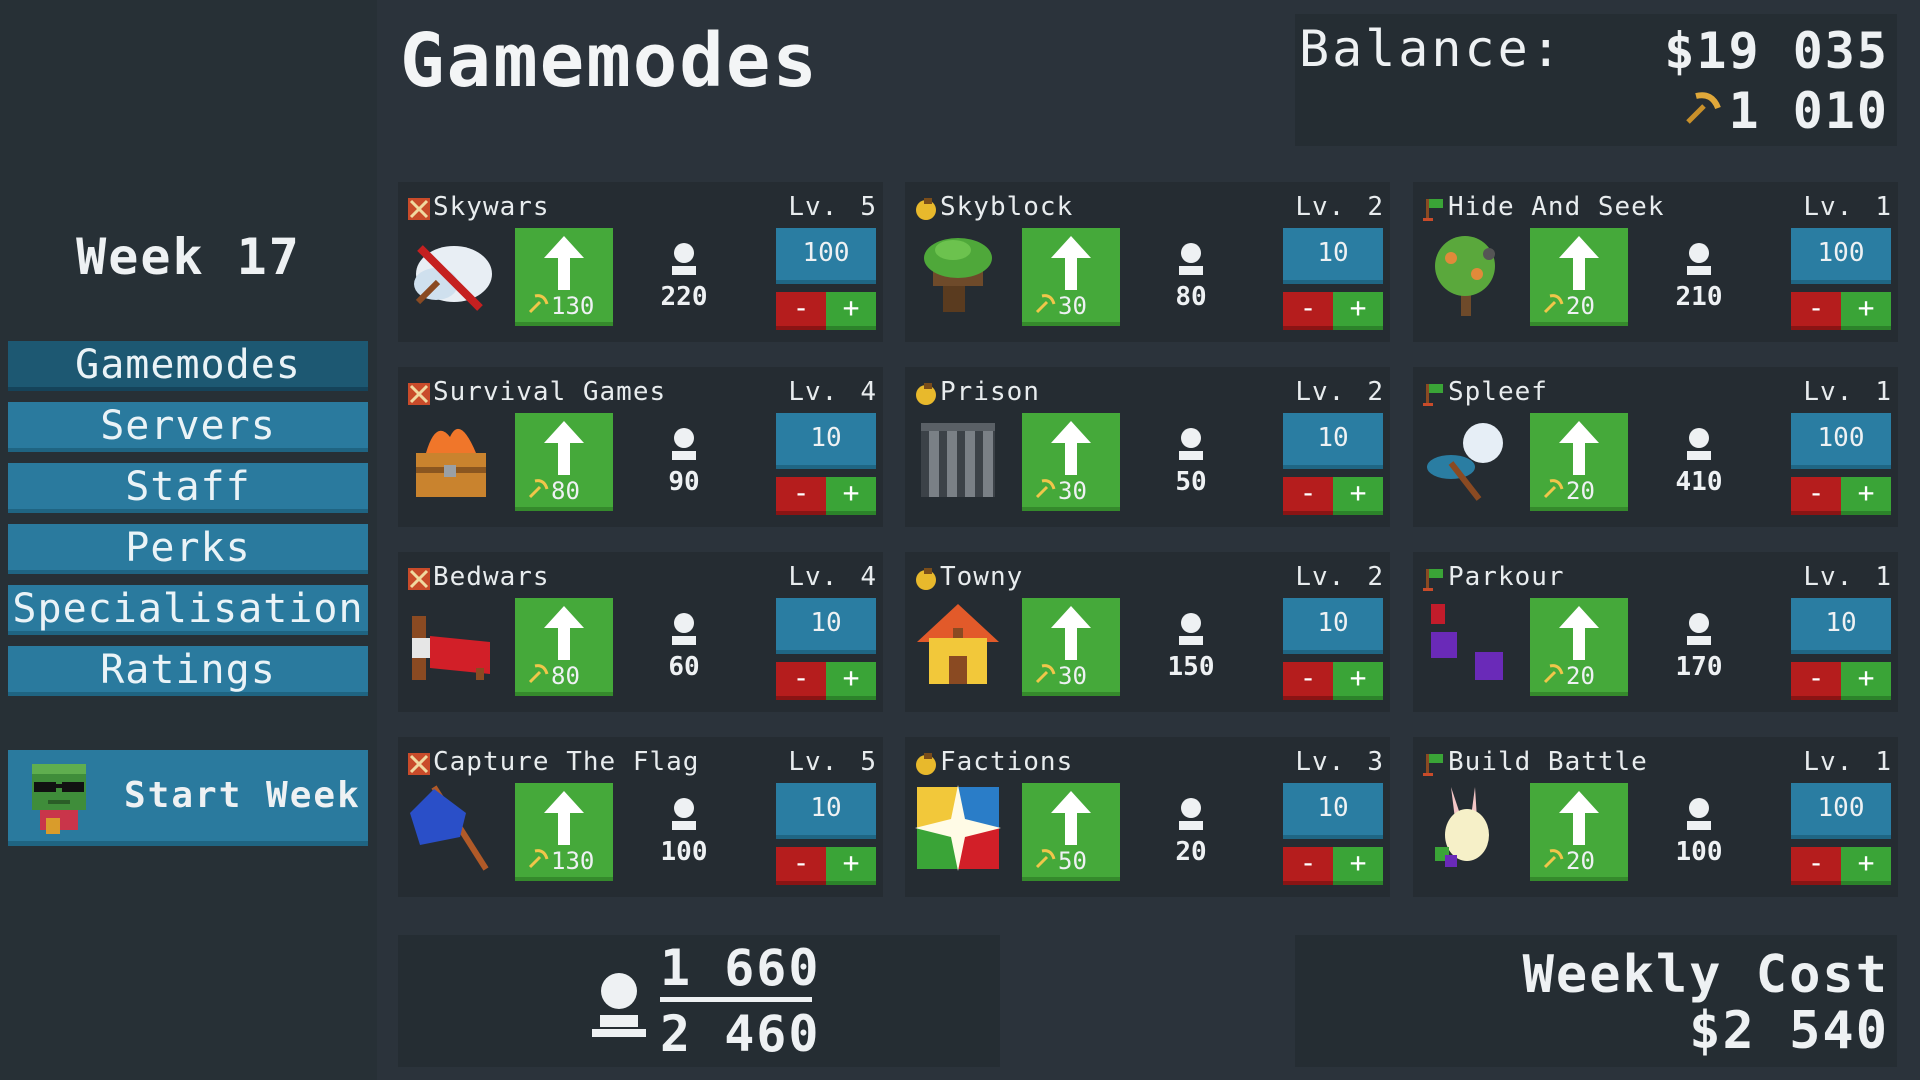 The height and width of the screenshot is (1080, 1920). Describe the element at coordinates (990, 392) in the screenshot. I see `gamemode-name: Prison` at that location.